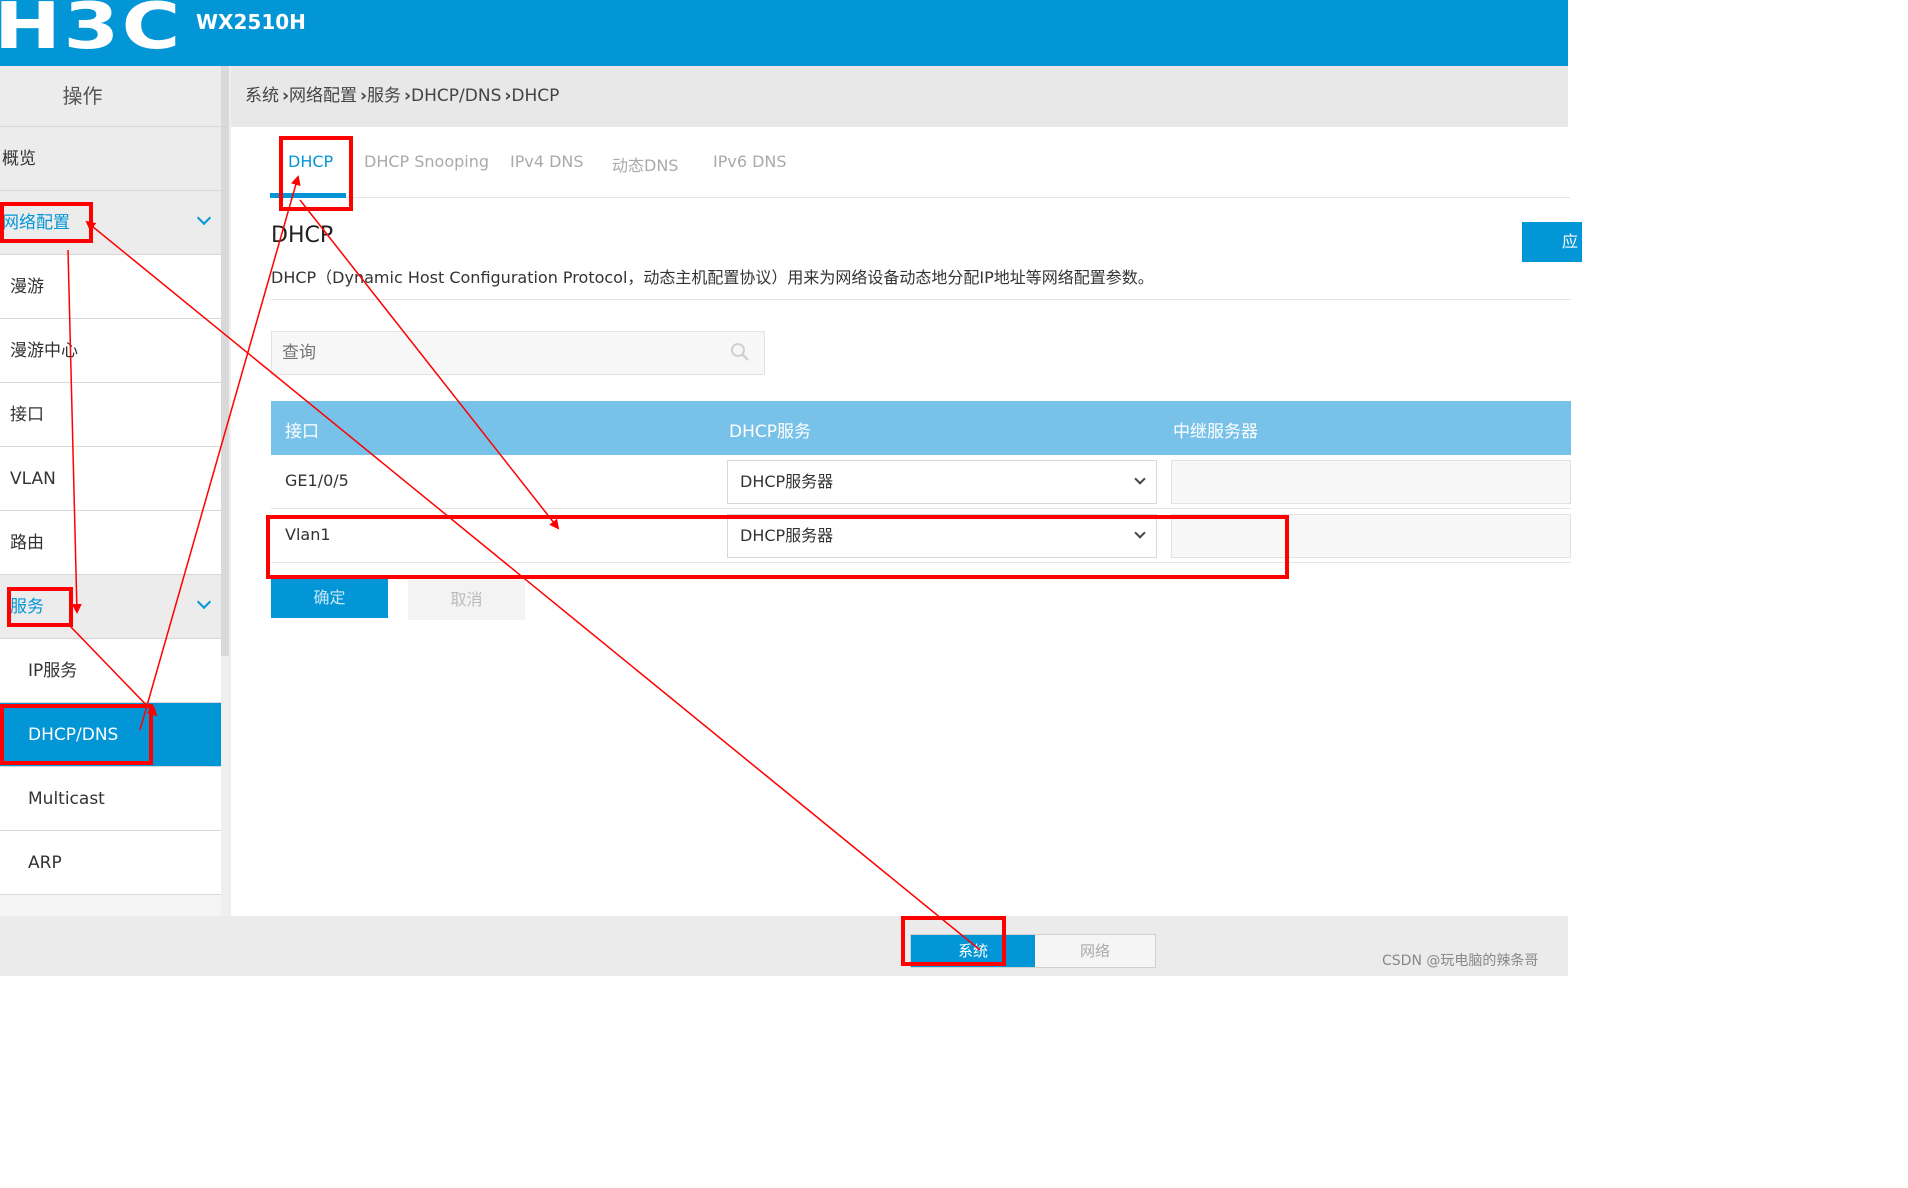 The width and height of the screenshot is (1908, 1188). Describe the element at coordinates (750, 161) in the screenshot. I see `tab-ipv6-dns: IPv6 DNS` at that location.